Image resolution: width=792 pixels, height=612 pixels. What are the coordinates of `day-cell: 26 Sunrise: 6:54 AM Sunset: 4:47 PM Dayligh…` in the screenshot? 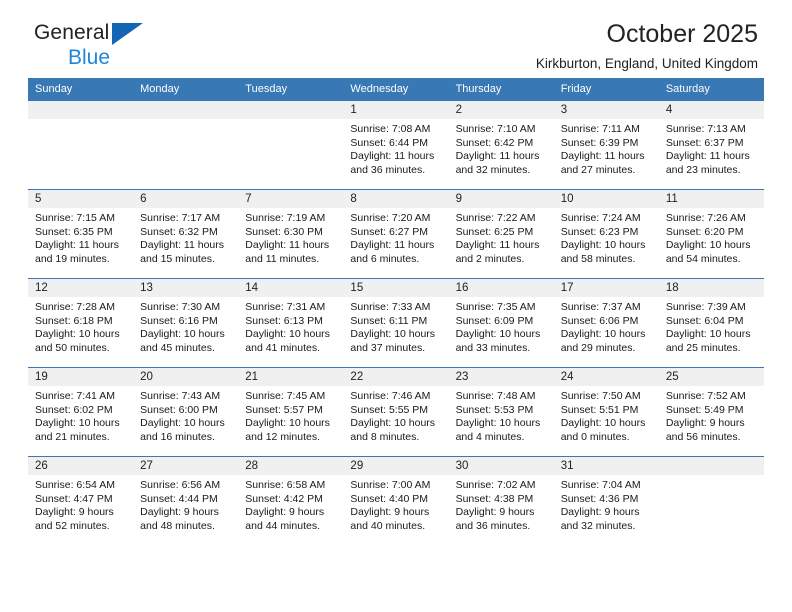 It's located at (81, 501).